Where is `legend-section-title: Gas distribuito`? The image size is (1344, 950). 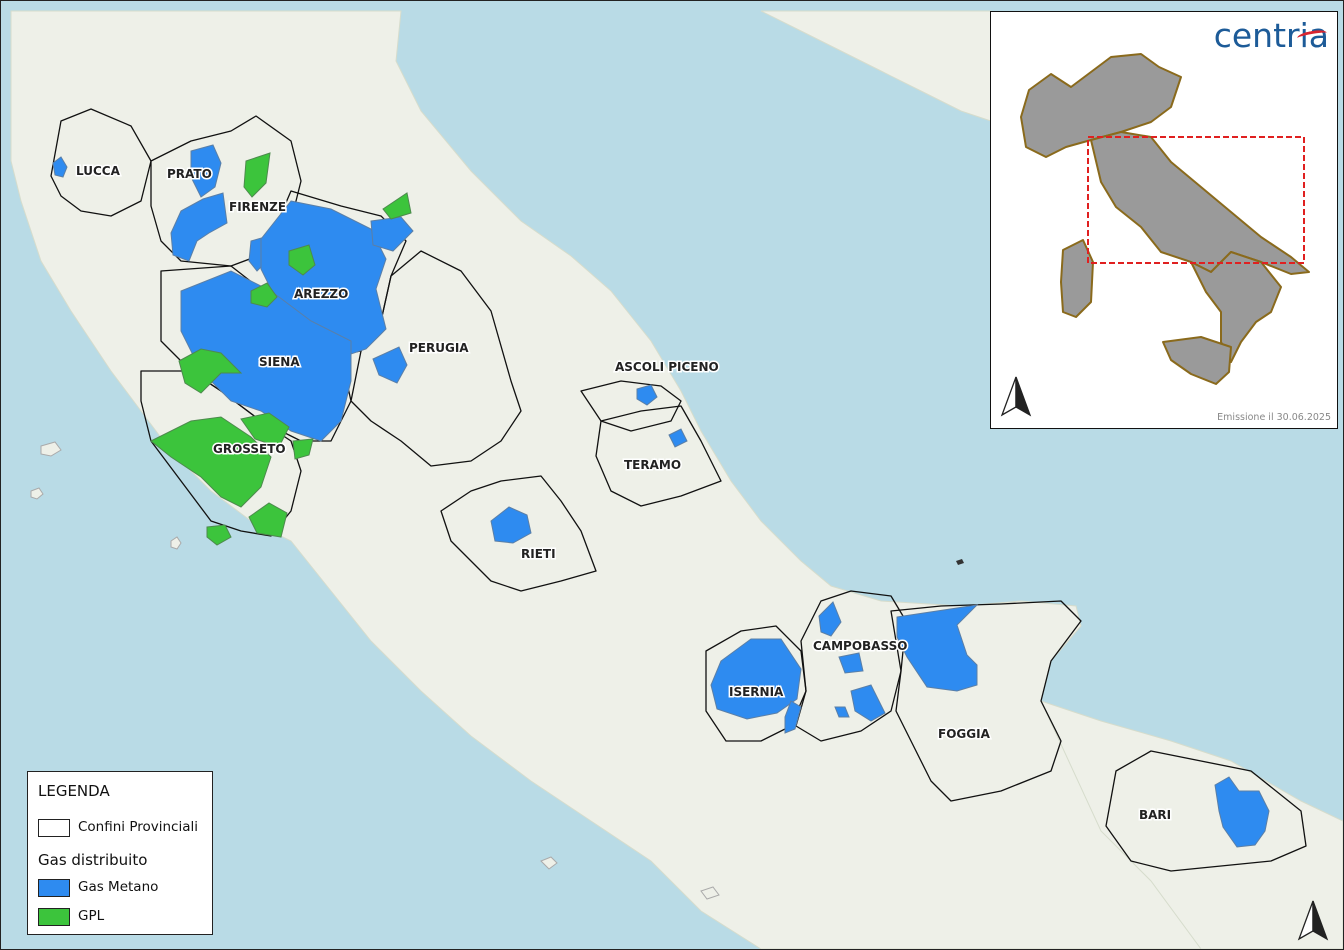
legend-section-title: Gas distribuito is located at coordinates (93, 860).